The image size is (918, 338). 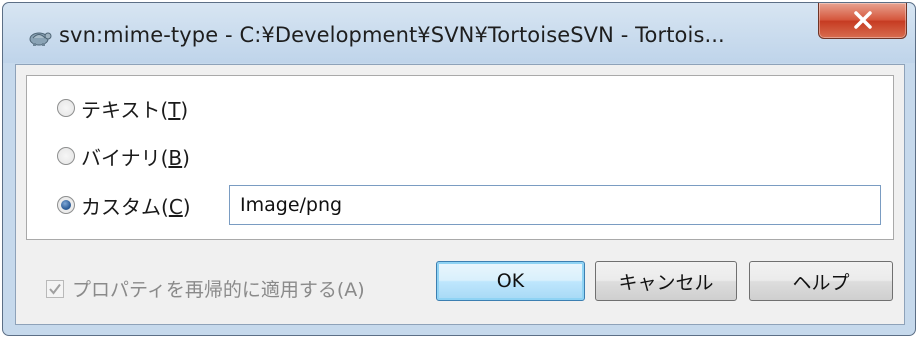 I want to click on cancel-button: キャンセル, so click(x=666, y=281).